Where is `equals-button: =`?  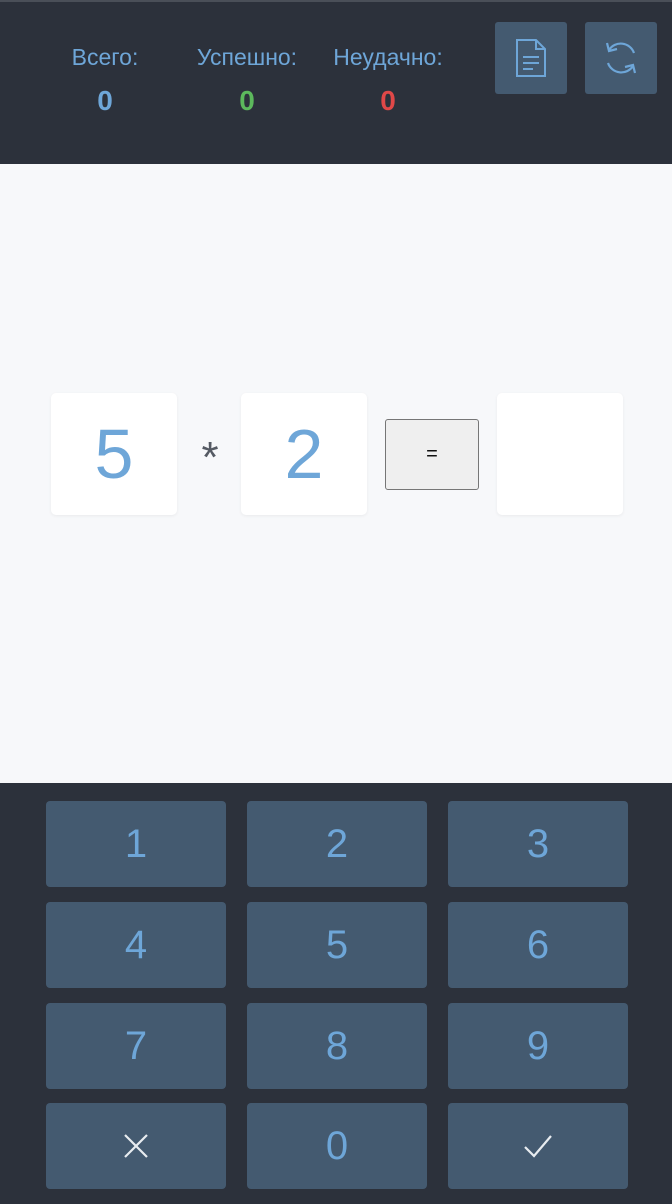
equals-button: = is located at coordinates (432, 454).